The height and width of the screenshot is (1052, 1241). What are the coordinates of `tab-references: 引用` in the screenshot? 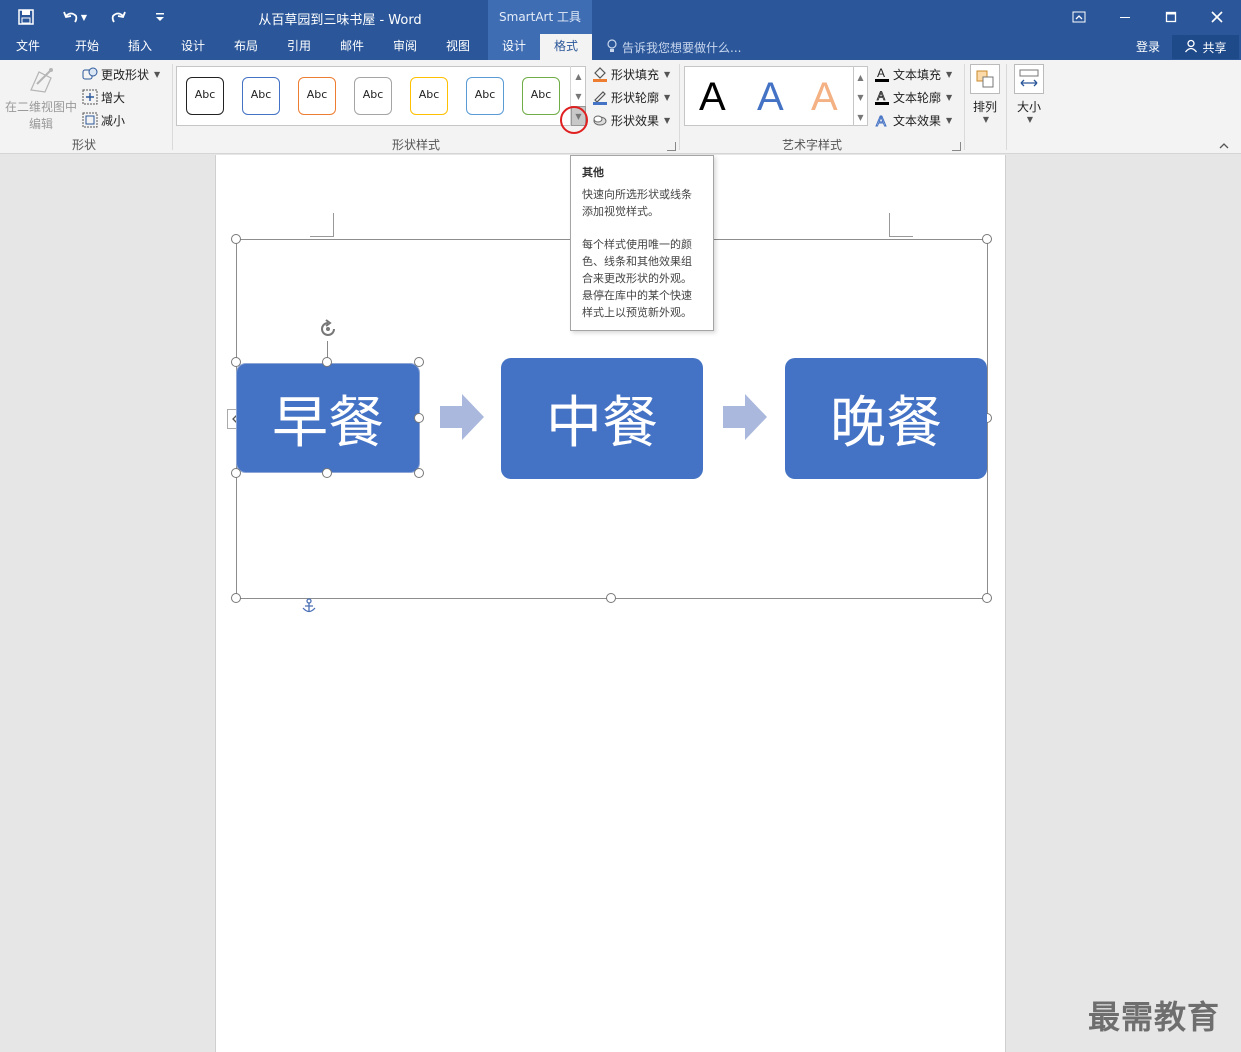 It's located at (299, 47).